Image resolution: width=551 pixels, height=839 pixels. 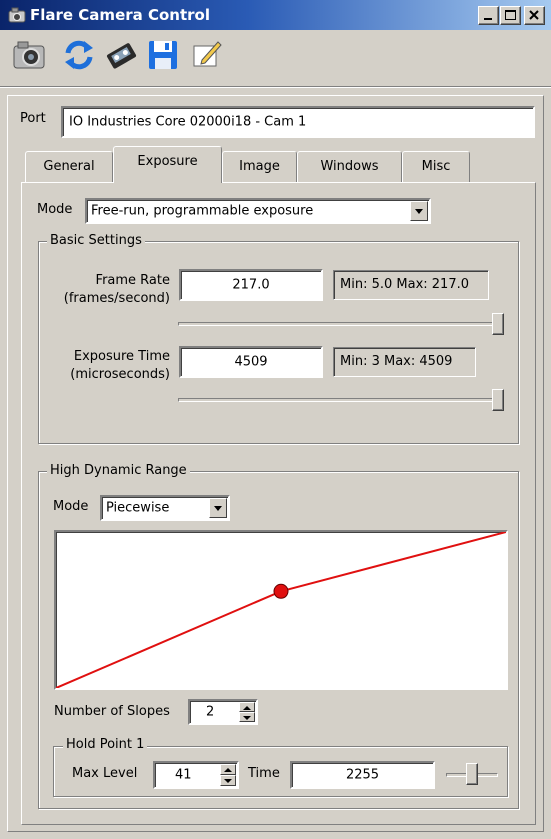 What do you see at coordinates (167, 164) in the screenshot?
I see `tab-exposure: Exposure` at bounding box center [167, 164].